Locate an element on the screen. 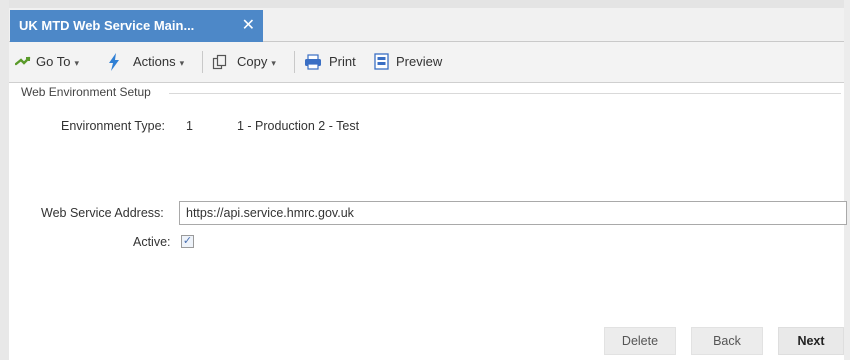 Image resolution: width=850 pixels, height=360 pixels. tab-uk-mtd-web-service: UK MTD Web Service Main... ✕ is located at coordinates (136, 26).